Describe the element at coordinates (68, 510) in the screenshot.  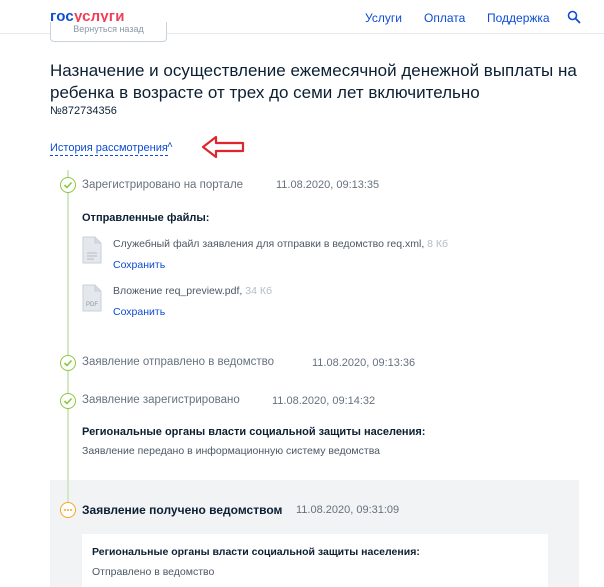
I see `in-progress-icon` at that location.